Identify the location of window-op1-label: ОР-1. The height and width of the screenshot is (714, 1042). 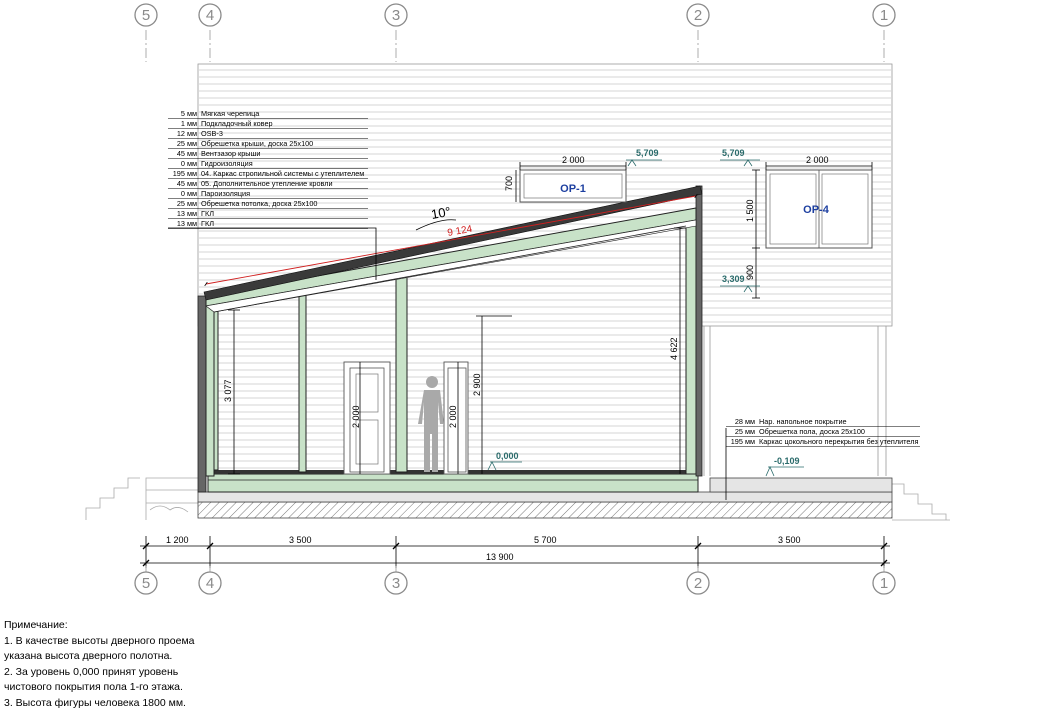
(573, 189).